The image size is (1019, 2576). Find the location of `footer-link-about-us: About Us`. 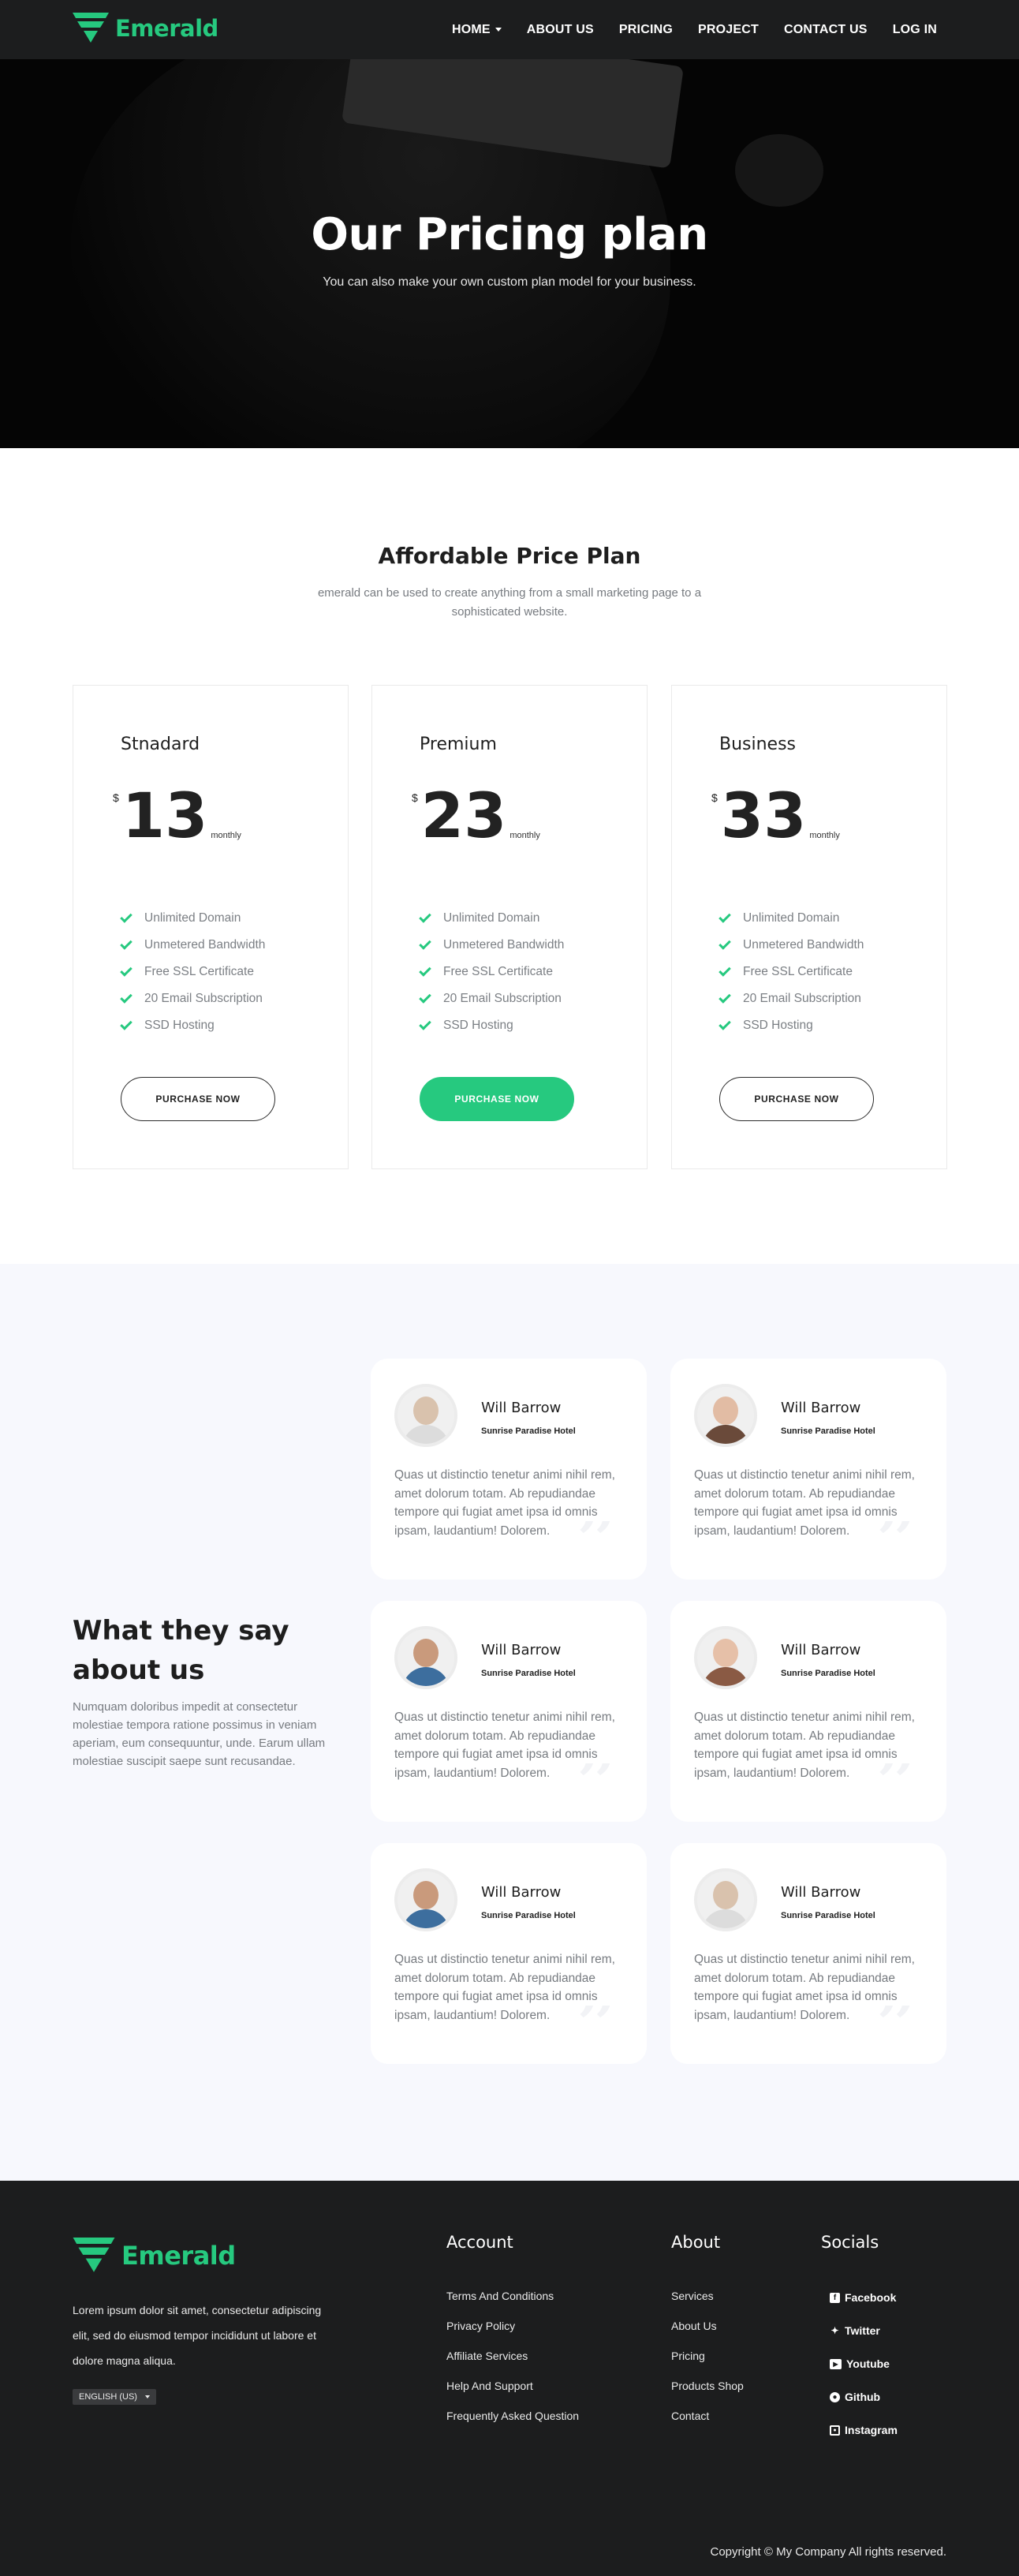

footer-link-about-us: About Us is located at coordinates (694, 2326).